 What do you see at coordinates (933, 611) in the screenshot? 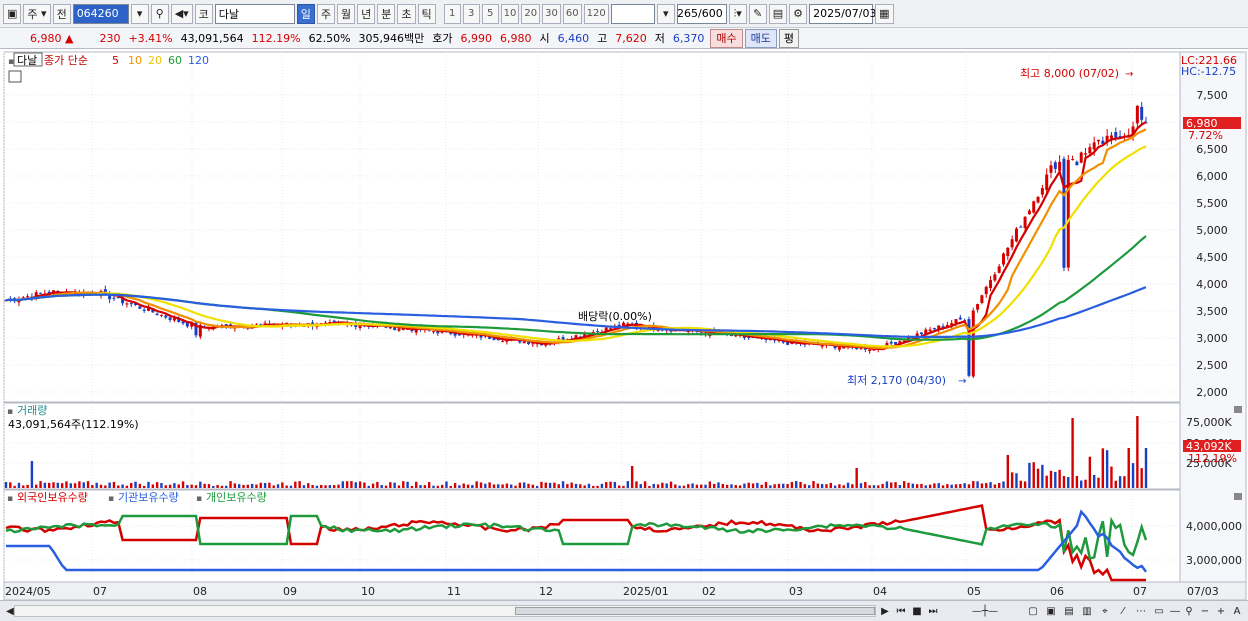
I see `fast-forward-icon: ⏭` at bounding box center [933, 611].